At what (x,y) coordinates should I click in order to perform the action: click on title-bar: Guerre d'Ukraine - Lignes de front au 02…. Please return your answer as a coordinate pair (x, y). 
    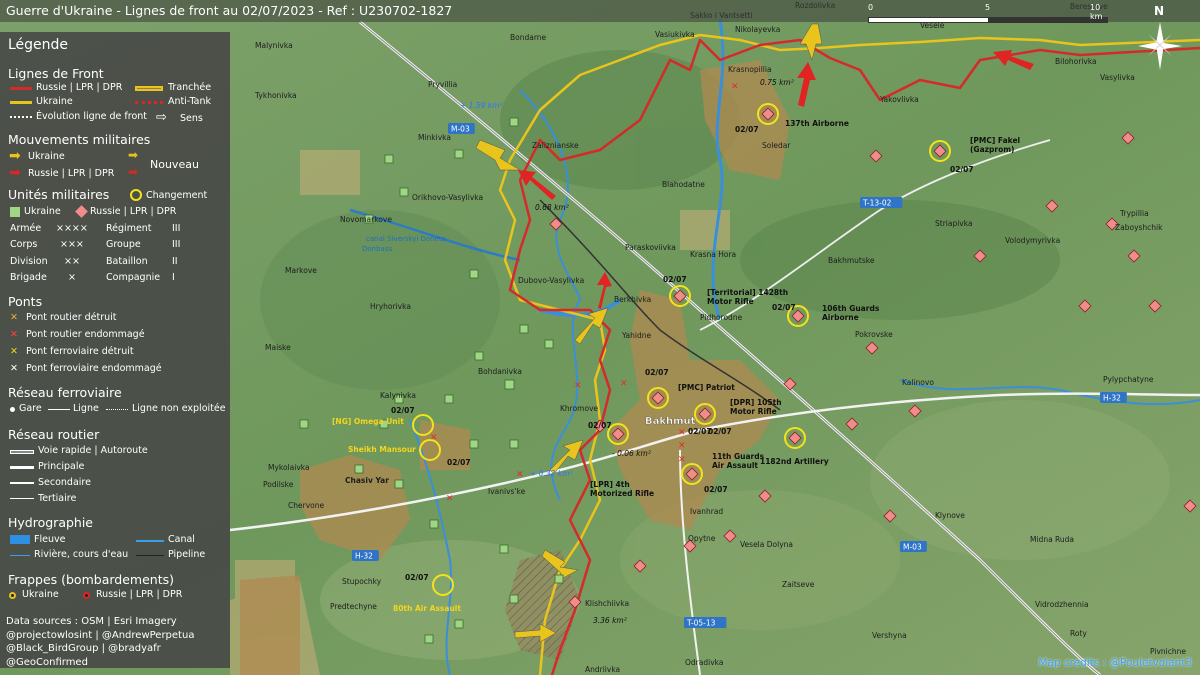
    Looking at the image, I should click on (600, 11).